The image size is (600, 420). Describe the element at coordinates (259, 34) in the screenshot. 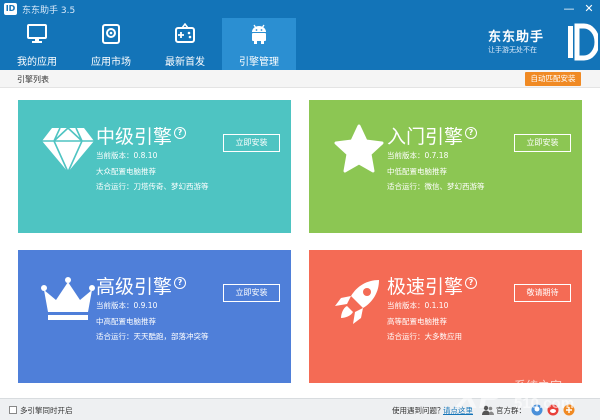

I see `android-icon` at that location.